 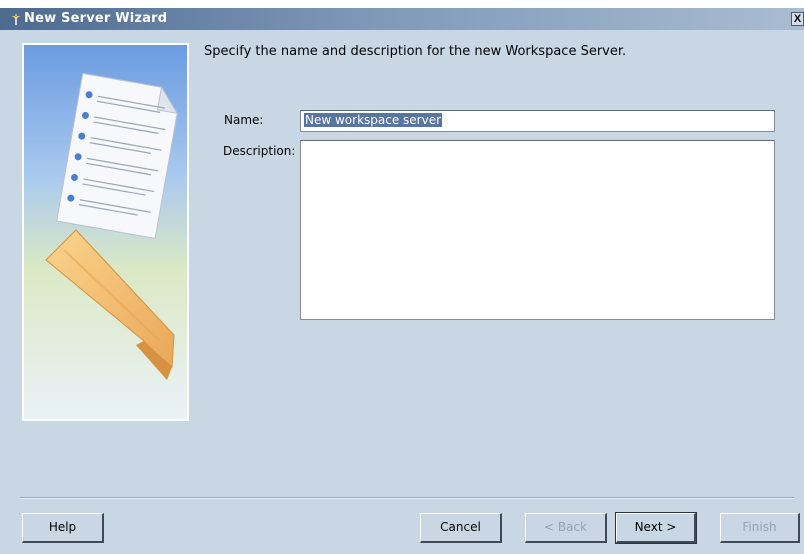 I want to click on document-ribbon-icon, so click(x=105, y=232).